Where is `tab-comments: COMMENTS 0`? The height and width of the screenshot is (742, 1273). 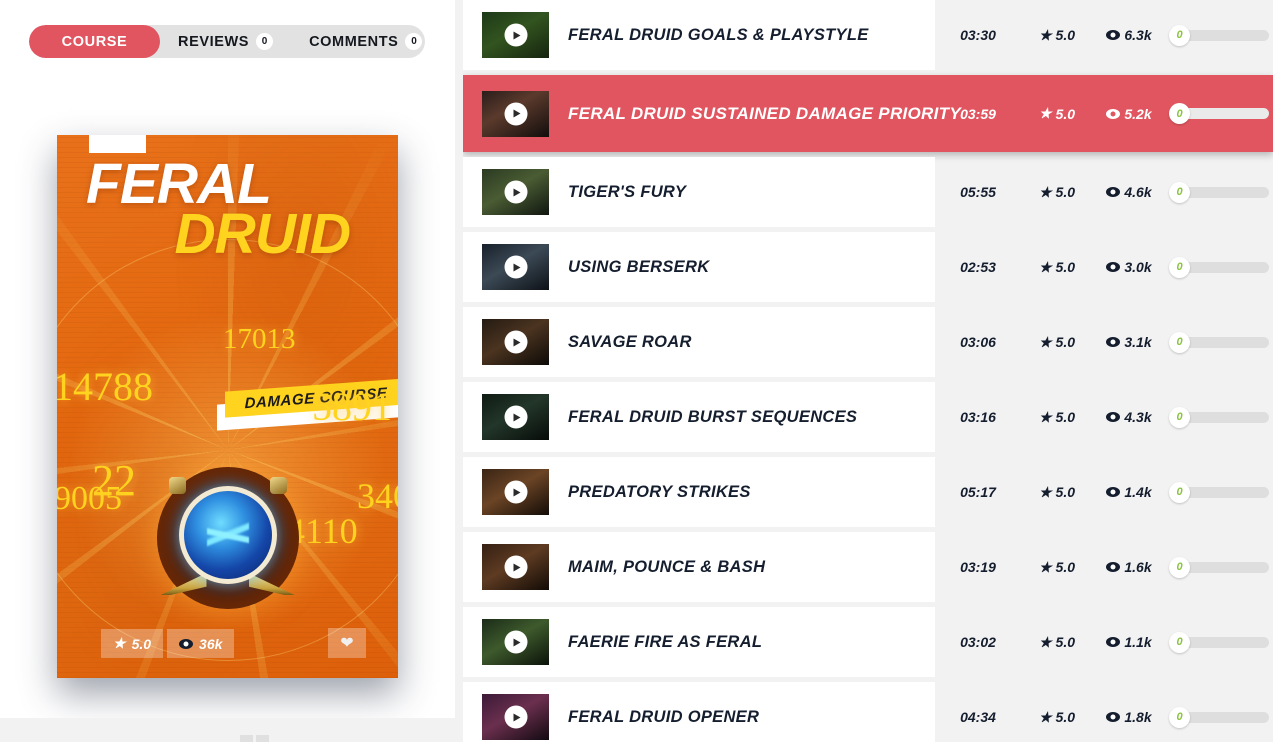 tab-comments: COMMENTS 0 is located at coordinates (358, 41).